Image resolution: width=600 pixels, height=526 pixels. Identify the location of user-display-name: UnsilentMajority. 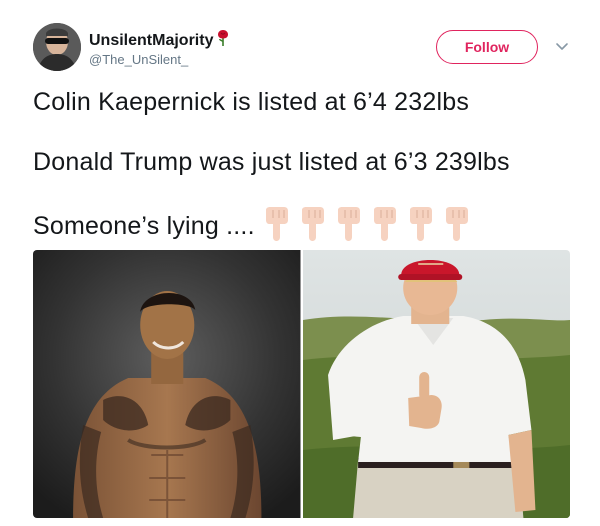
(151, 40).